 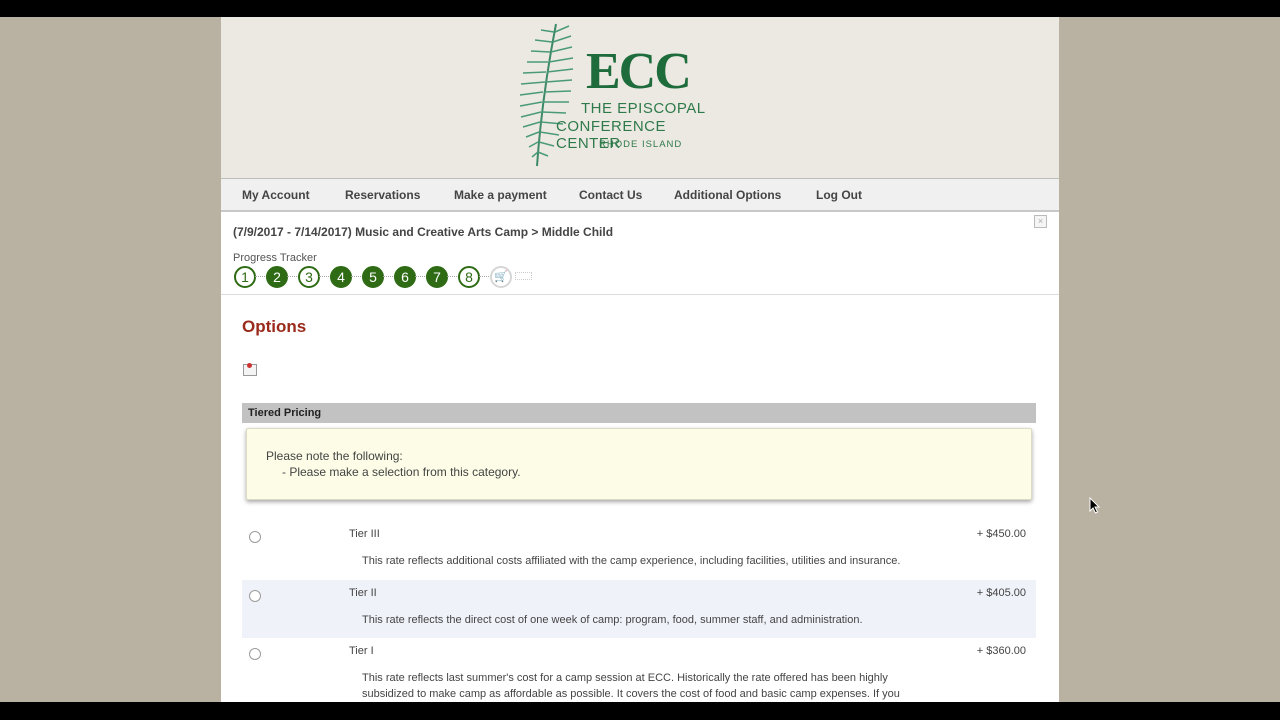 I want to click on progress-step-1: 1, so click(x=245, y=277).